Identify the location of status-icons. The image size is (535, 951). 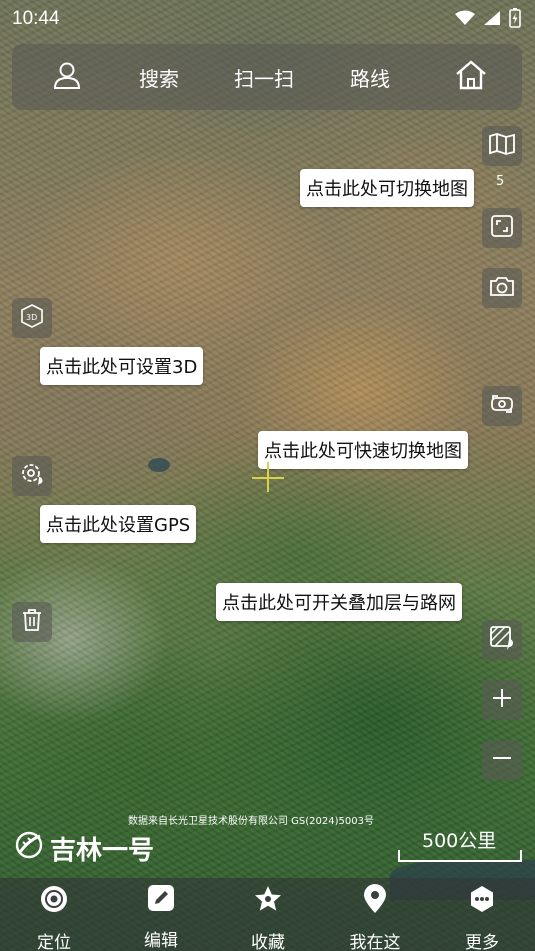
(488, 20).